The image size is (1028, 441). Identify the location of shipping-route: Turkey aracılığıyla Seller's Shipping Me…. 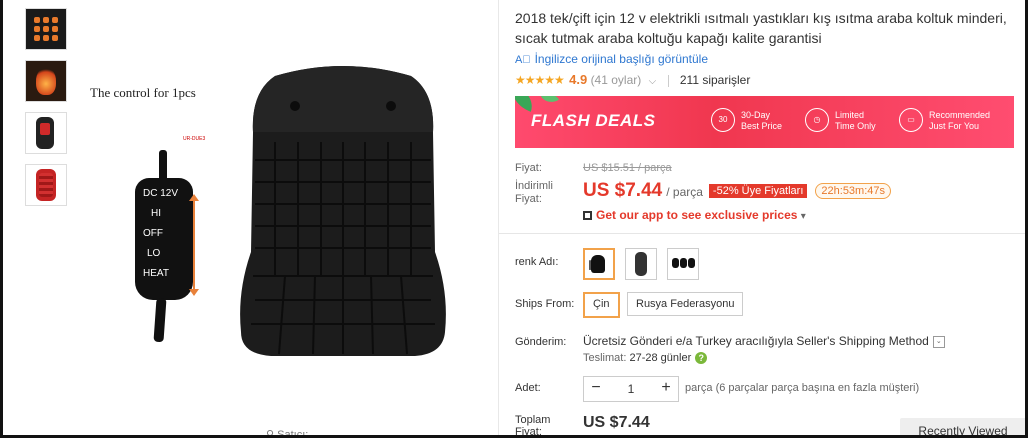
(810, 341).